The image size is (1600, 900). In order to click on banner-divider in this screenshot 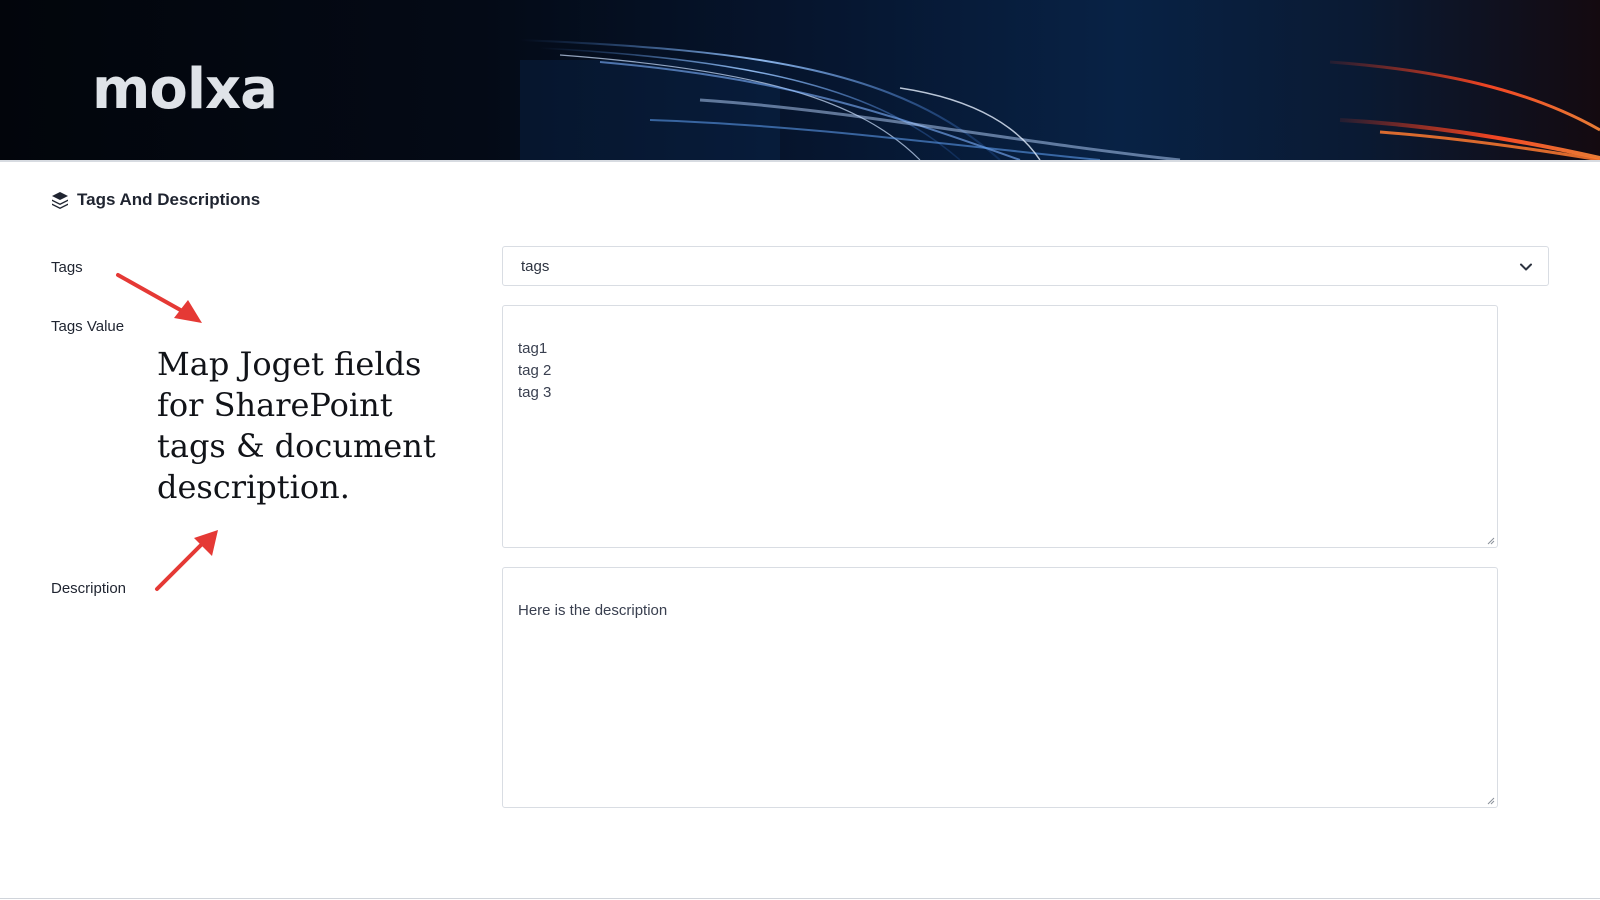, I will do `click(800, 161)`.